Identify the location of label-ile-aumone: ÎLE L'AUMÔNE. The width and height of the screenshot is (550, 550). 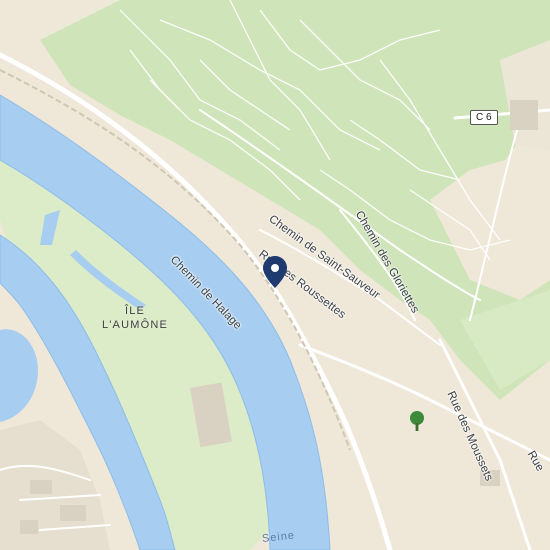
(135, 318).